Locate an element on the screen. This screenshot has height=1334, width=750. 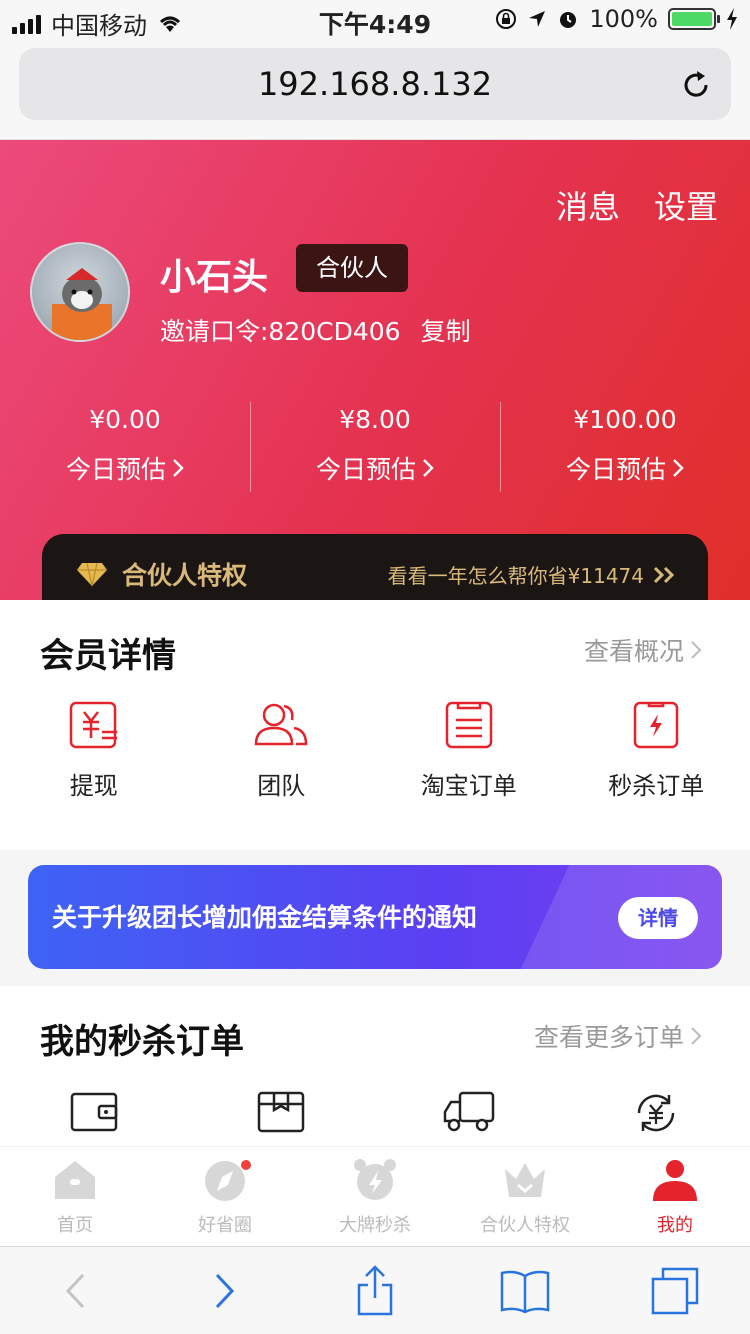
tab-circle: 好省圈 is located at coordinates (225, 1196).